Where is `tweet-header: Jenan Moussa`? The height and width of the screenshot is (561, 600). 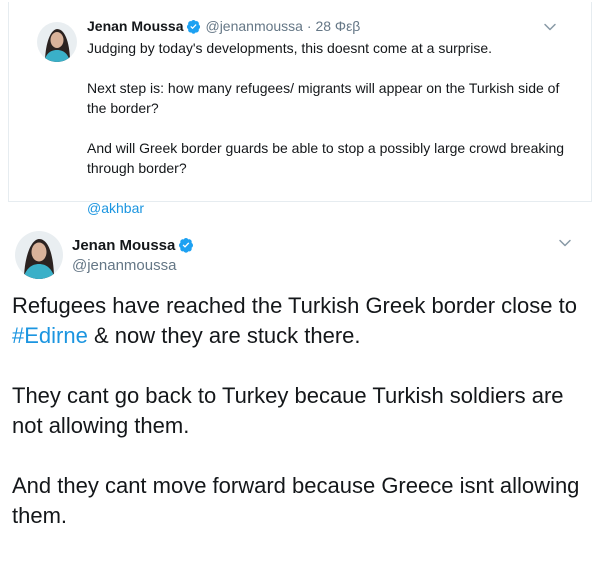 tweet-header: Jenan Moussa is located at coordinates (135, 247).